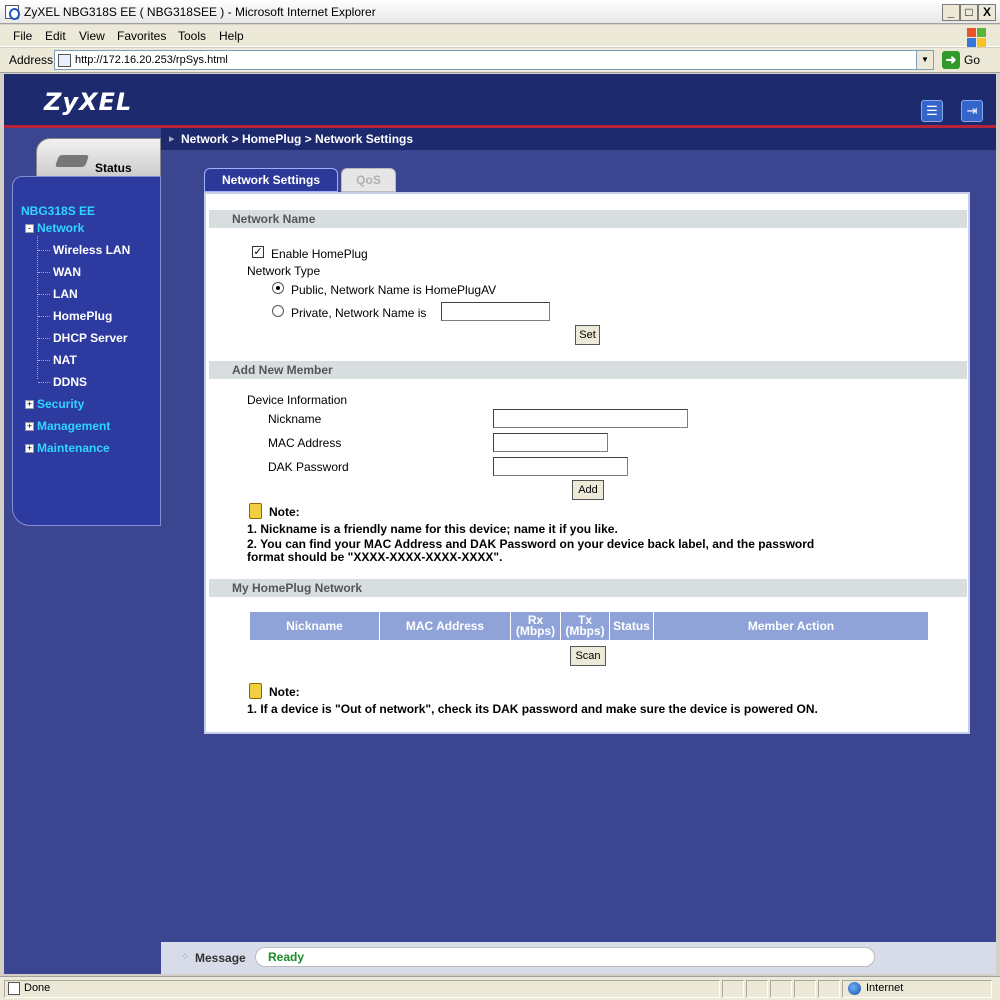 The width and height of the screenshot is (1000, 1000). I want to click on sidebar-item-management: Management, so click(73, 426).